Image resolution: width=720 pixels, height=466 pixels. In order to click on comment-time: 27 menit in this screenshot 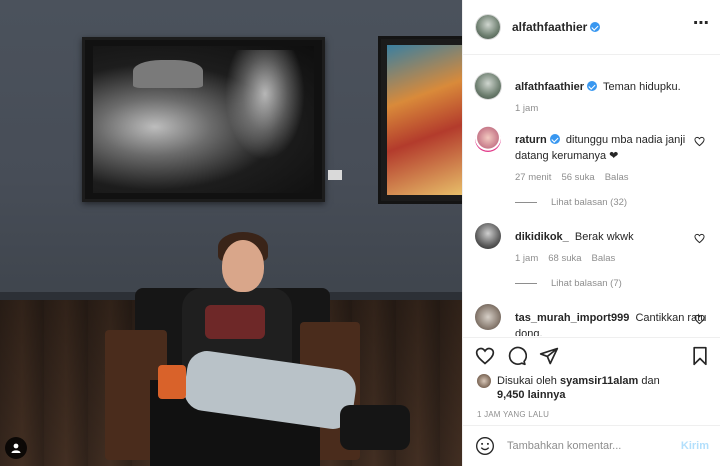, I will do `click(533, 177)`.